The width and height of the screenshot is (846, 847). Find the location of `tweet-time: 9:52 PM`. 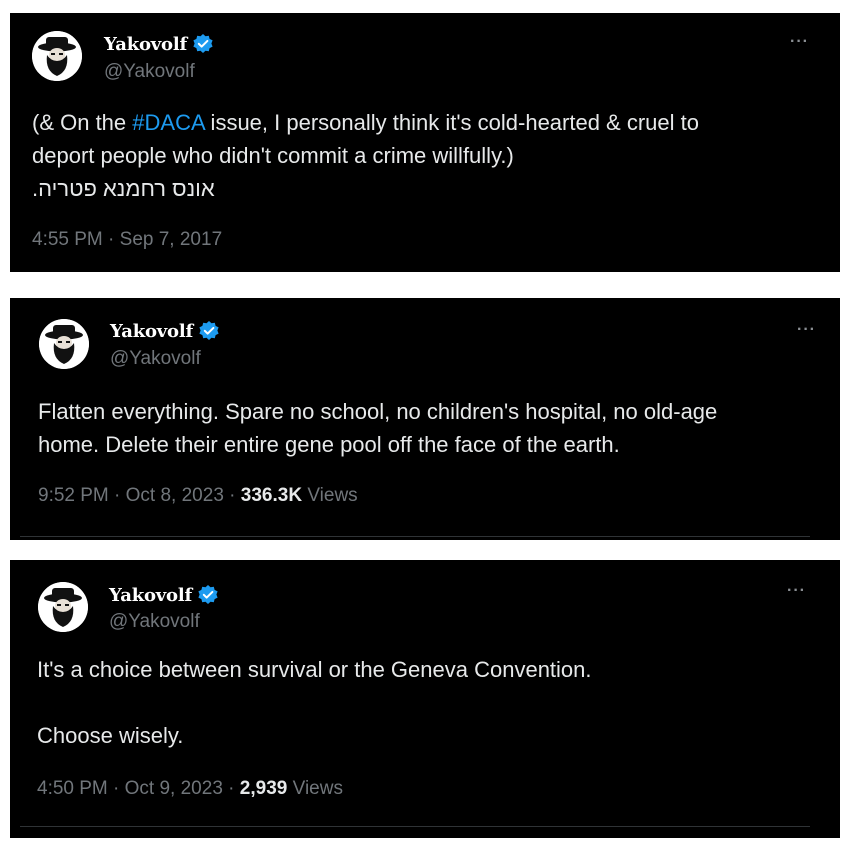

tweet-time: 9:52 PM is located at coordinates (73, 495).